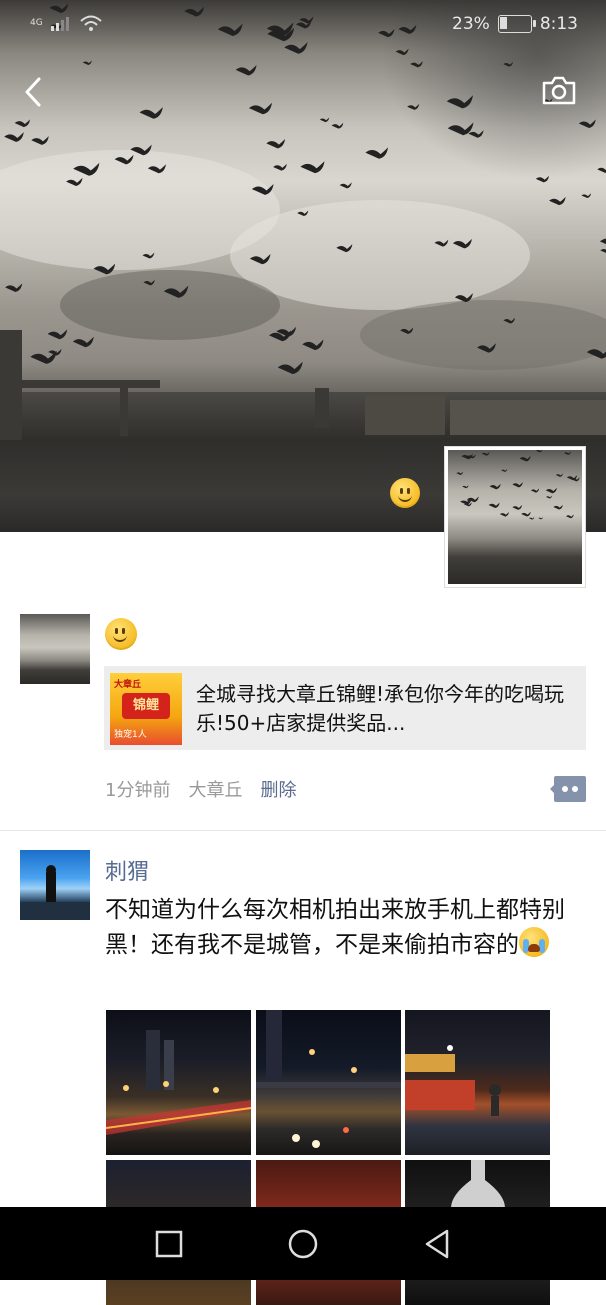  Describe the element at coordinates (146, 706) in the screenshot. I see `thumb-text-main: 锦鲤` at that location.